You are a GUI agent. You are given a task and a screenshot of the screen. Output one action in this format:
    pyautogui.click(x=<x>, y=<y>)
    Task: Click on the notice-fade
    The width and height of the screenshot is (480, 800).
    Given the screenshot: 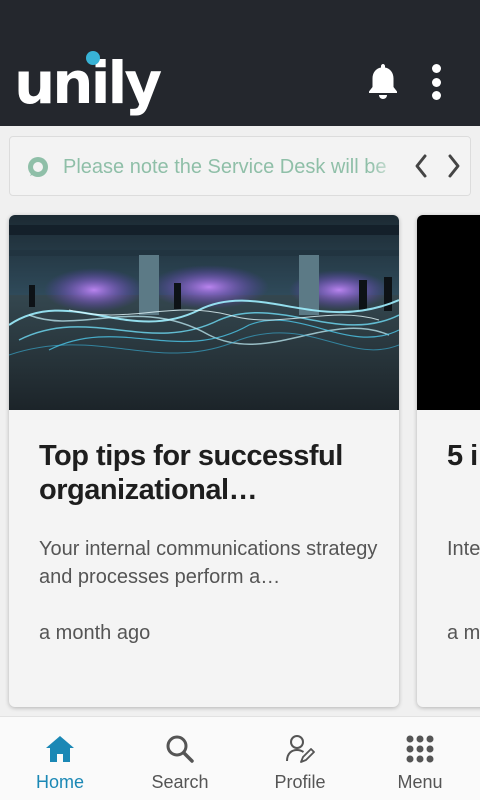 What is the action you would take?
    pyautogui.click(x=387, y=166)
    